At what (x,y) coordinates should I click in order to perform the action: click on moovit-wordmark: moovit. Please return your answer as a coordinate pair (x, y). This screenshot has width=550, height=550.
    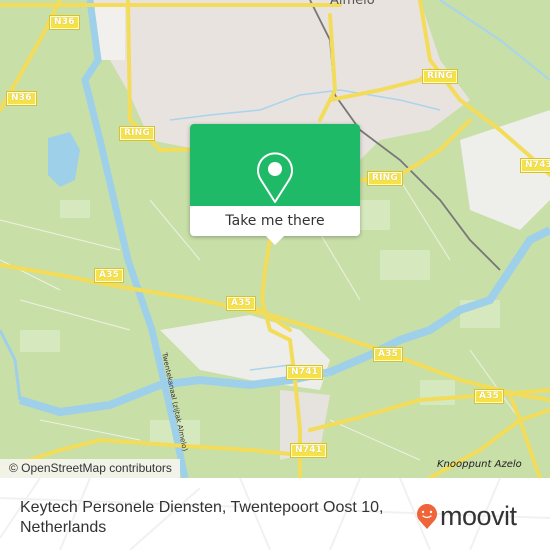
    Looking at the image, I should click on (478, 515).